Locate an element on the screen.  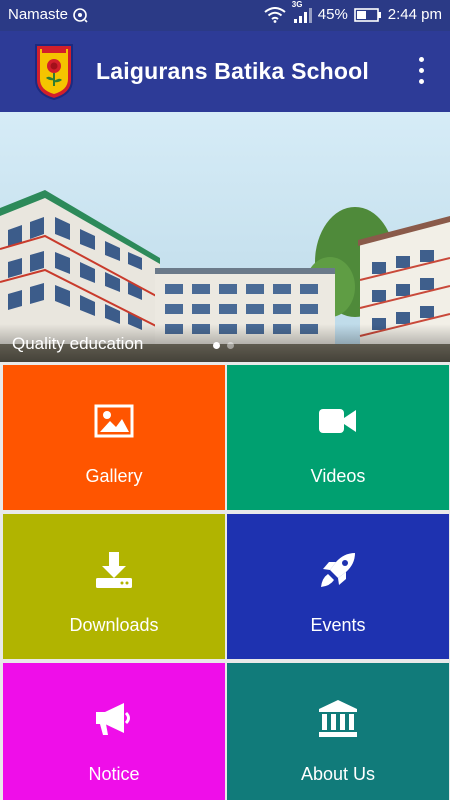
network-type: 3G is located at coordinates (297, 4).